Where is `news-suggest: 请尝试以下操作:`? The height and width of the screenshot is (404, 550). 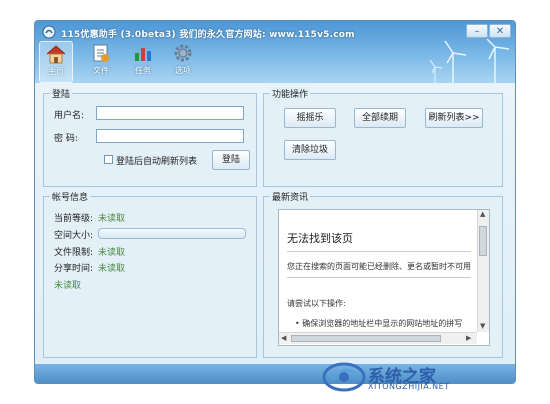
news-suggest: 请尝试以下操作: is located at coordinates (316, 303).